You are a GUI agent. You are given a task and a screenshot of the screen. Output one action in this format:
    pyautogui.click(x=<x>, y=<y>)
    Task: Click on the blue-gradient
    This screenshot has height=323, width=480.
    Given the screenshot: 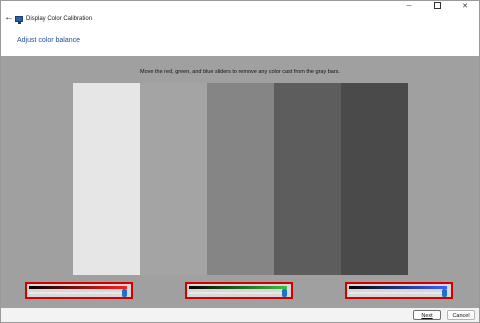 What is the action you would take?
    pyautogui.click(x=398, y=287)
    